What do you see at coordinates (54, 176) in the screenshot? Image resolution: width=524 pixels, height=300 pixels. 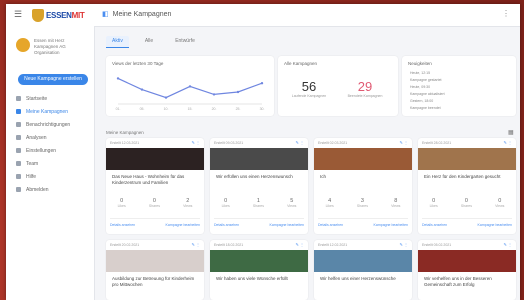 I see `sidebar-item: Hilfe` at bounding box center [54, 176].